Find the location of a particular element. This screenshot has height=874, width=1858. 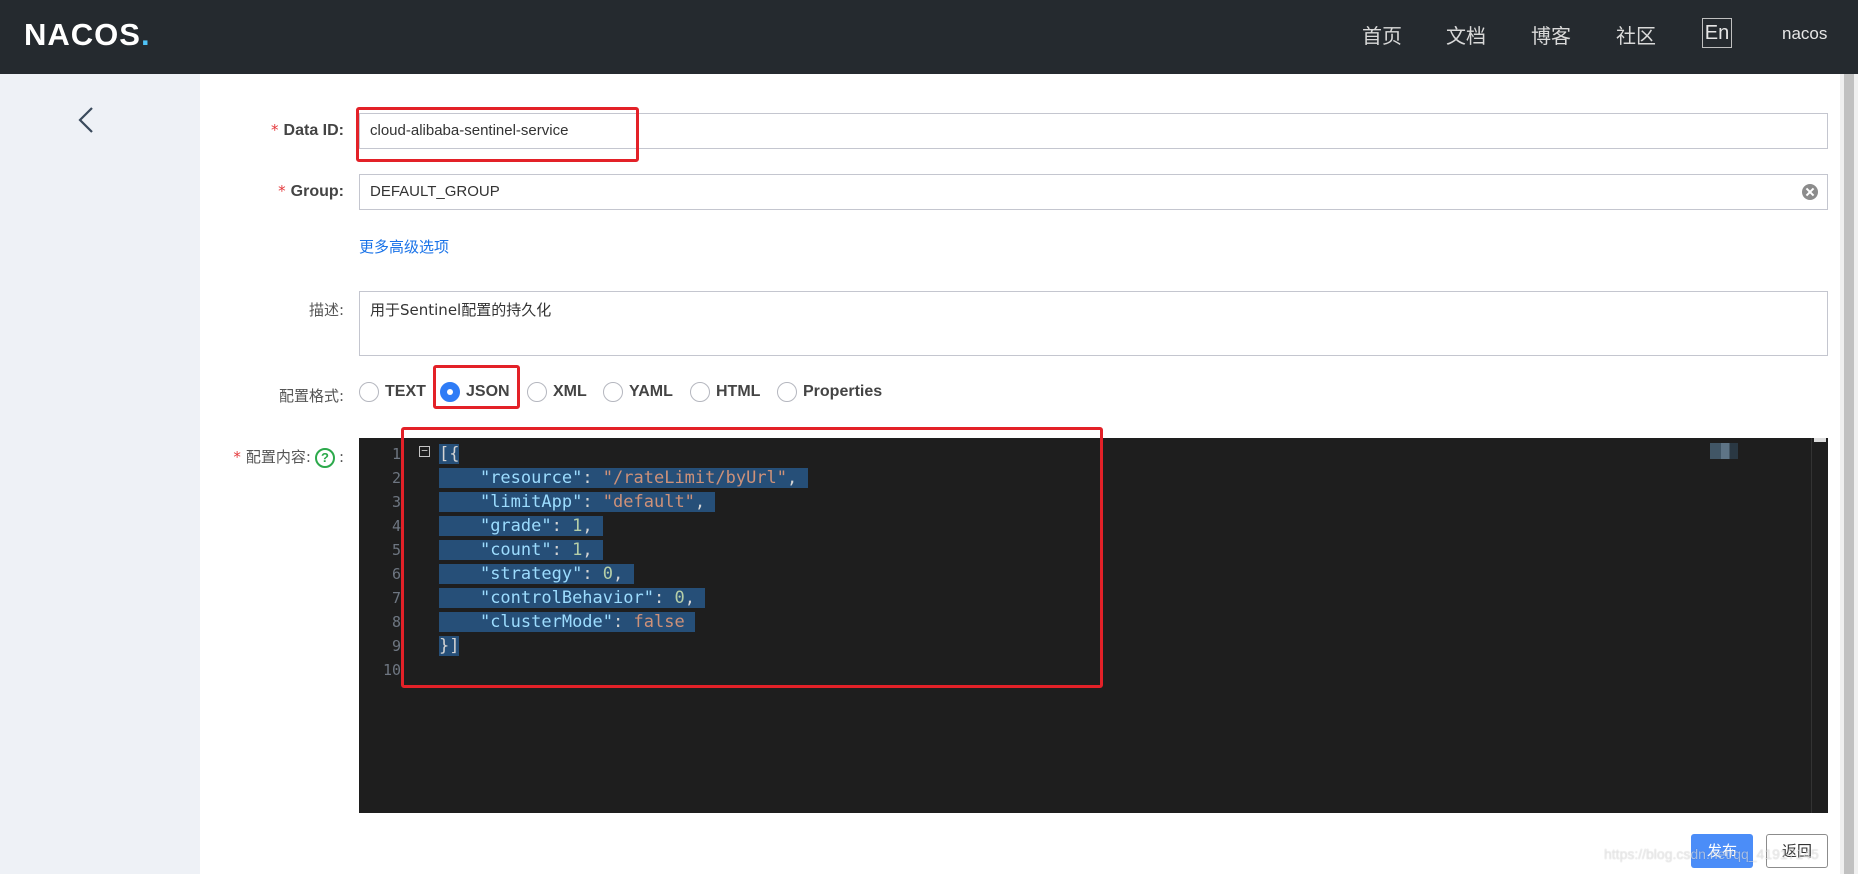

data-id-label: * Data ID: is located at coordinates (307, 130).